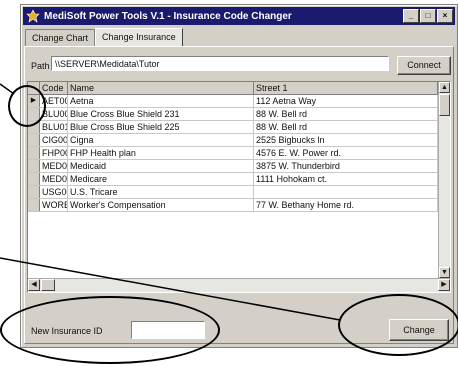 The image size is (458, 366). I want to click on callout-line-indicator, so click(7, 89).